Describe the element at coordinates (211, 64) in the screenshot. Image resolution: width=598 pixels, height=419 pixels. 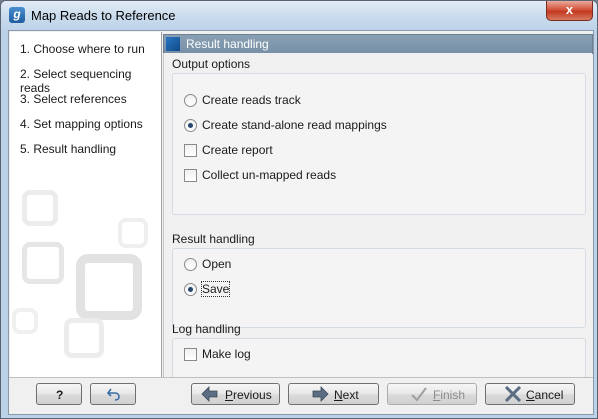
I see `output-options-label: Output options` at that location.